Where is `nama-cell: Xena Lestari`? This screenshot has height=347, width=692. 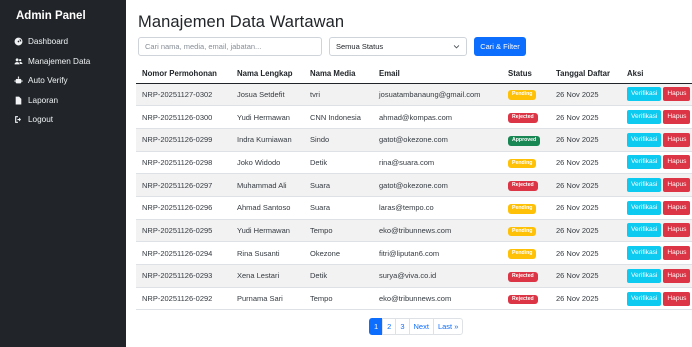
nama-cell: Xena Lestari is located at coordinates (267, 276).